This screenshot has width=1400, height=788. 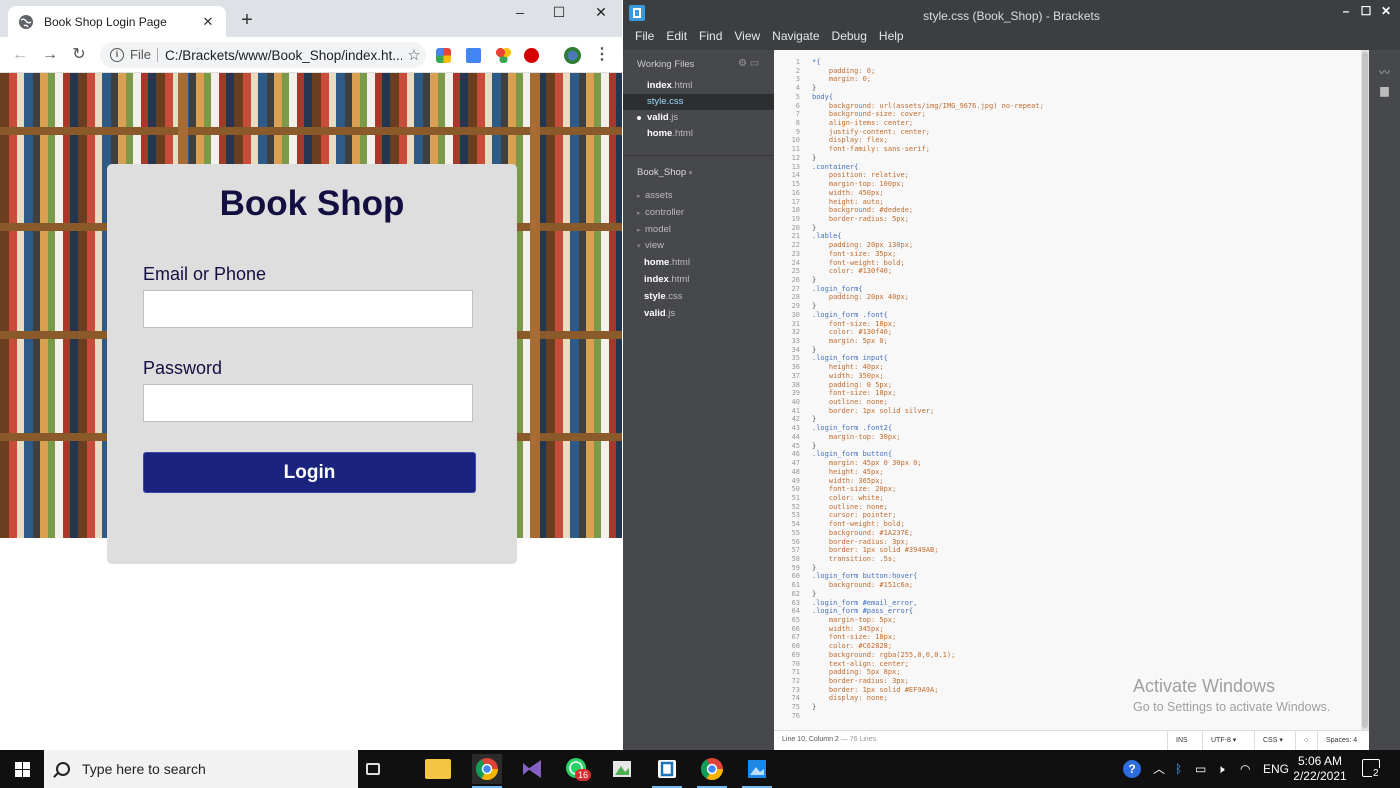 What do you see at coordinates (1082, 576) in the screenshot?
I see `code-line: .login_form button:hover{` at bounding box center [1082, 576].